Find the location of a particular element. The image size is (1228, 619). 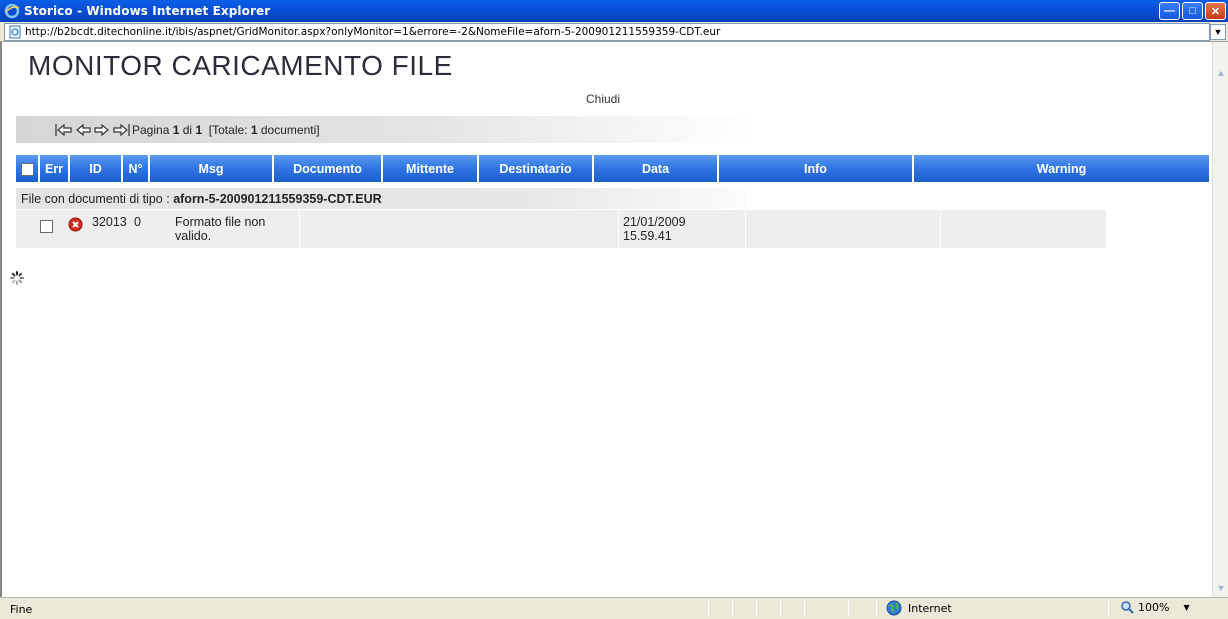

zoom-control: 100% ▼ is located at coordinates (1155, 607).